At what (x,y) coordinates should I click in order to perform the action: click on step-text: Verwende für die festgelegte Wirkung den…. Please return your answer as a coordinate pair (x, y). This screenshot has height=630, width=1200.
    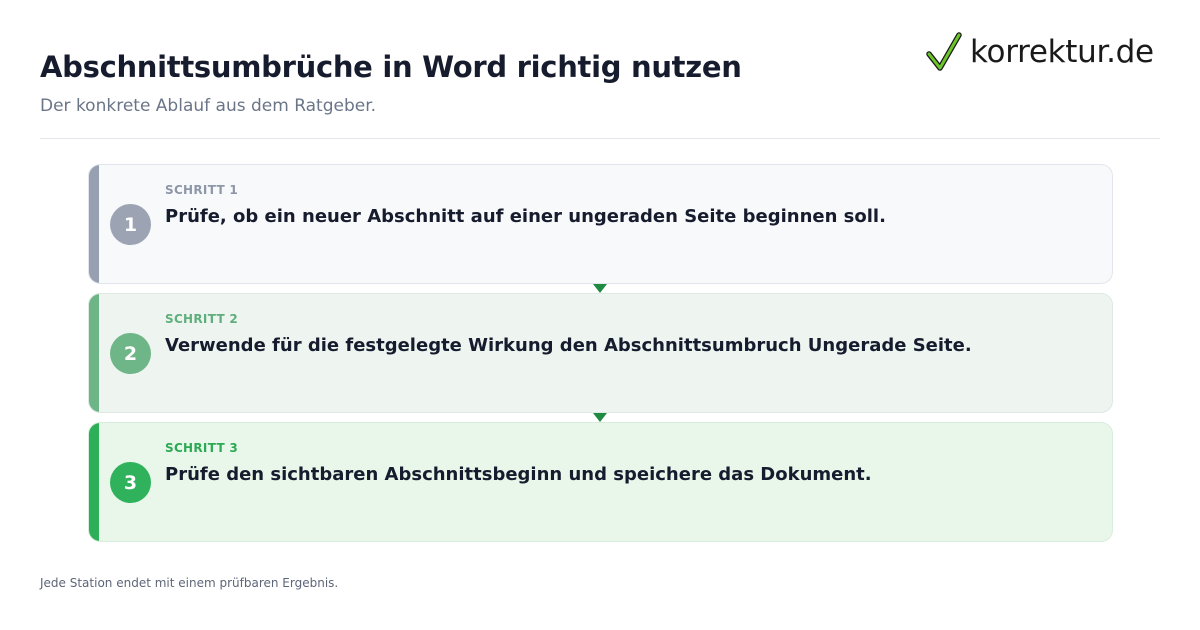
    Looking at the image, I should click on (568, 345).